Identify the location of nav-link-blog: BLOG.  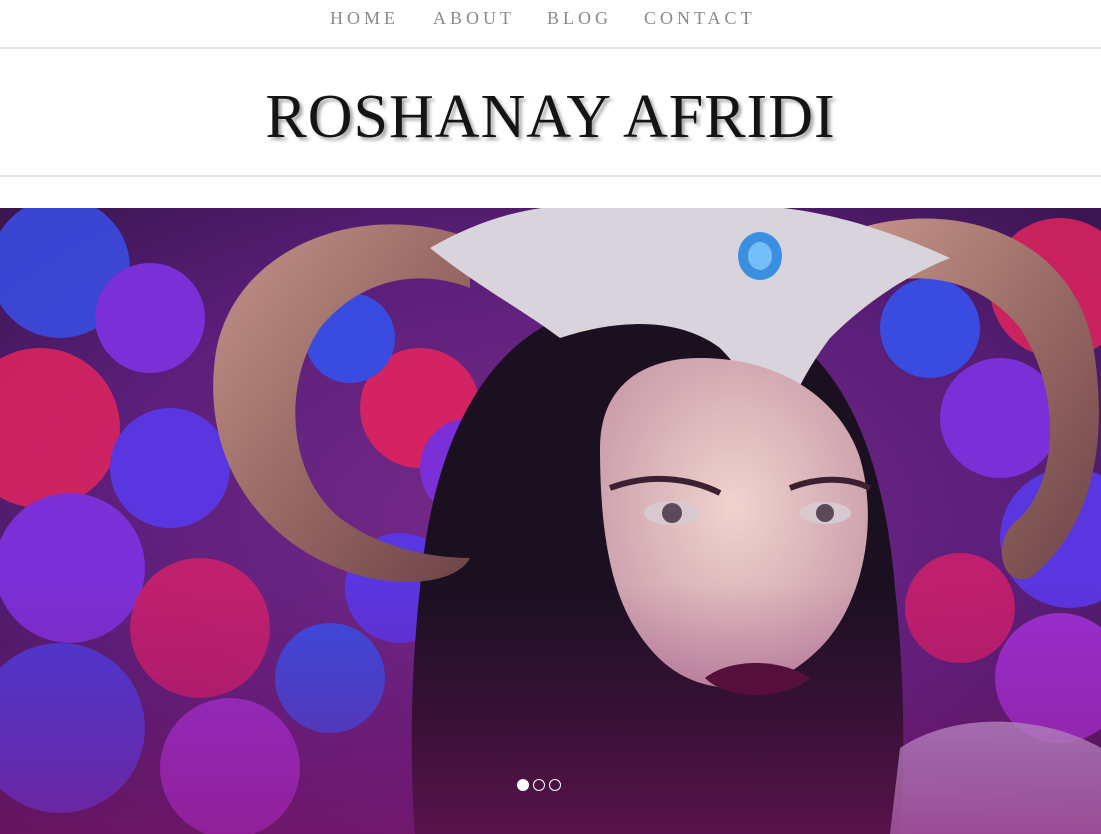
(579, 18).